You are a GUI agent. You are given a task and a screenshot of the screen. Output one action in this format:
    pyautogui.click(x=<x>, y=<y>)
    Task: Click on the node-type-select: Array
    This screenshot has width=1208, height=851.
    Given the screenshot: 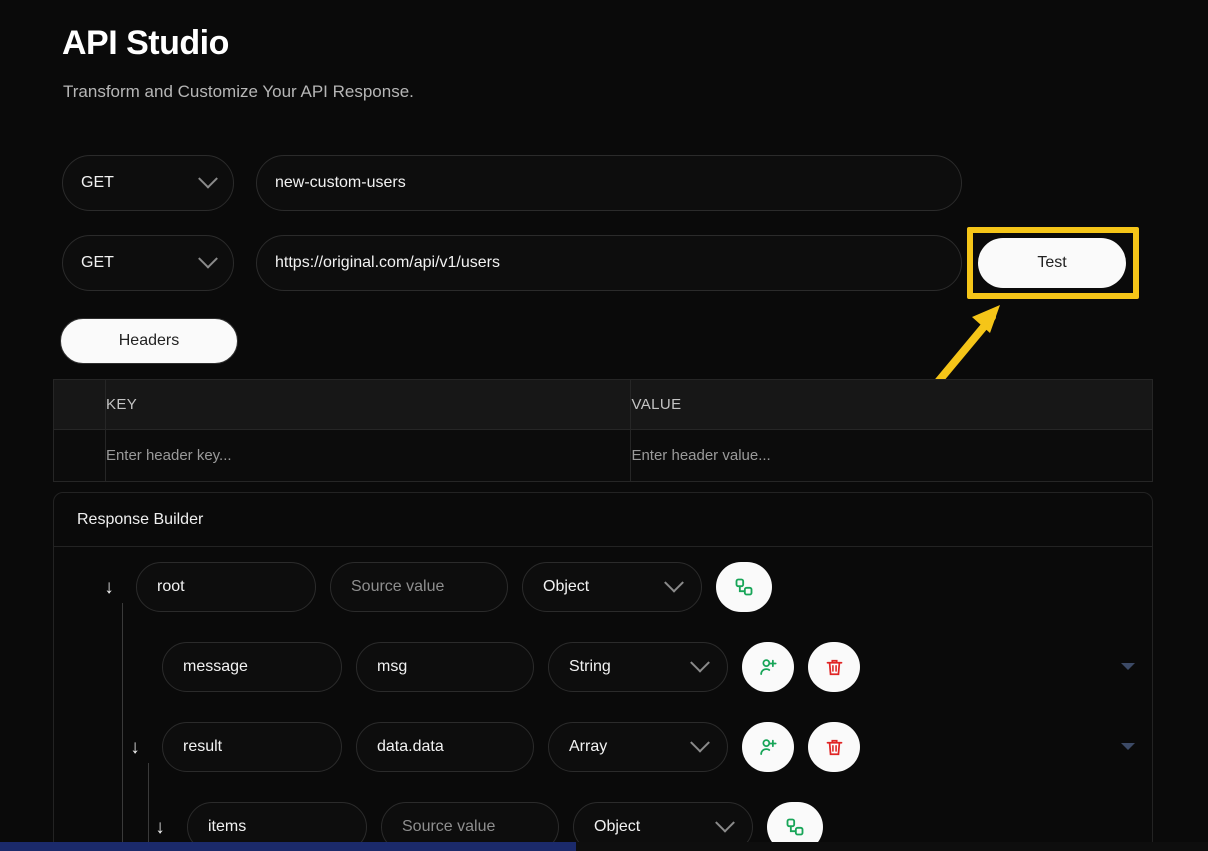 What is the action you would take?
    pyautogui.click(x=638, y=747)
    